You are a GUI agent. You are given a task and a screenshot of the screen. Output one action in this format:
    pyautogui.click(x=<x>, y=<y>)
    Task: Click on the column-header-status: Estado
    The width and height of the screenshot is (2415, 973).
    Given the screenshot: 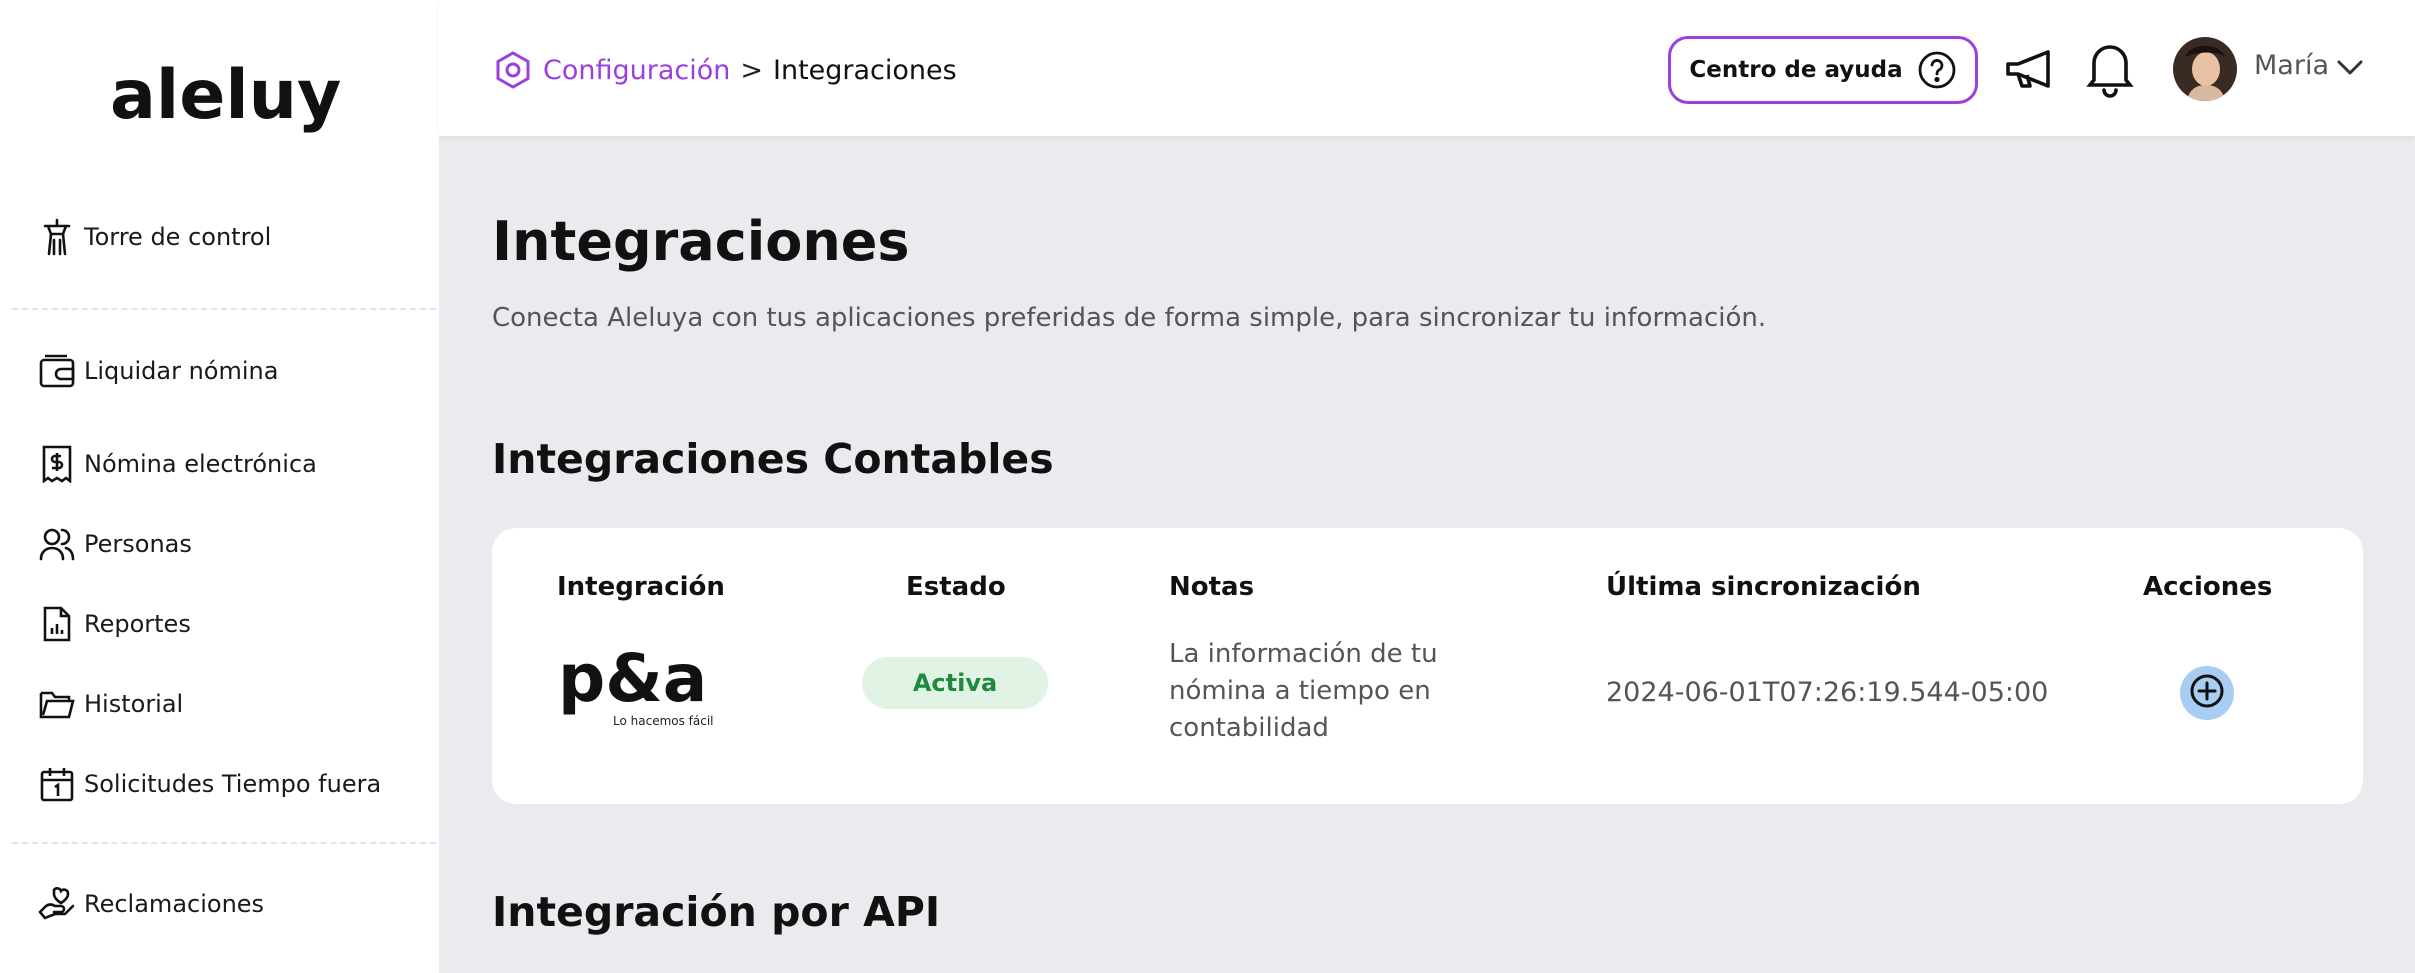 What is the action you would take?
    pyautogui.click(x=956, y=587)
    